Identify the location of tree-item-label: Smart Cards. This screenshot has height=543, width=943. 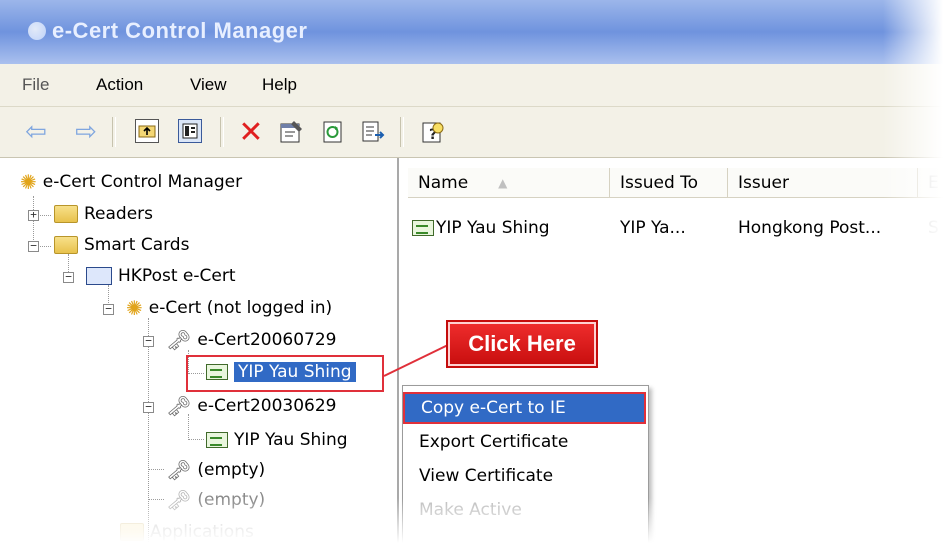
(137, 245).